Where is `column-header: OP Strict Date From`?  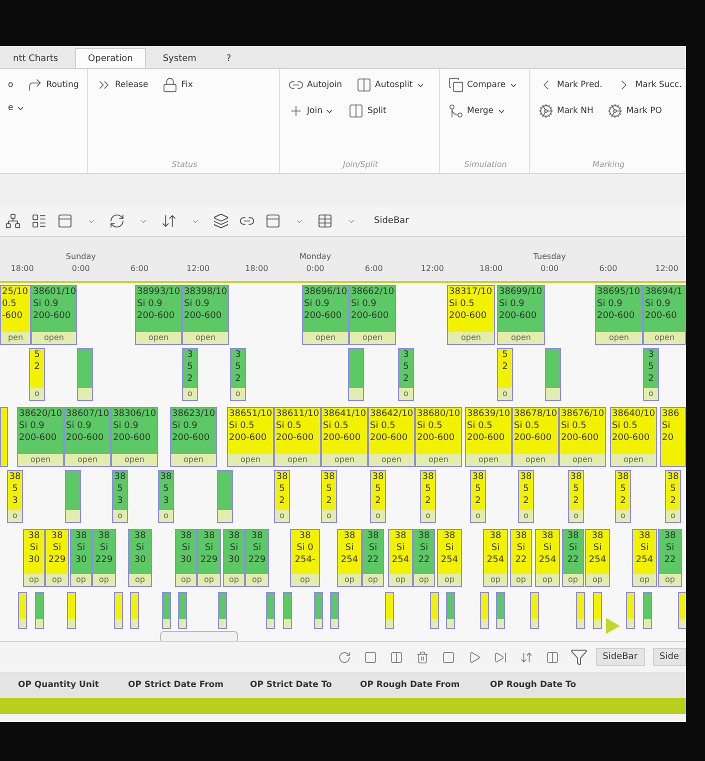
column-header: OP Strict Date From is located at coordinates (189, 685).